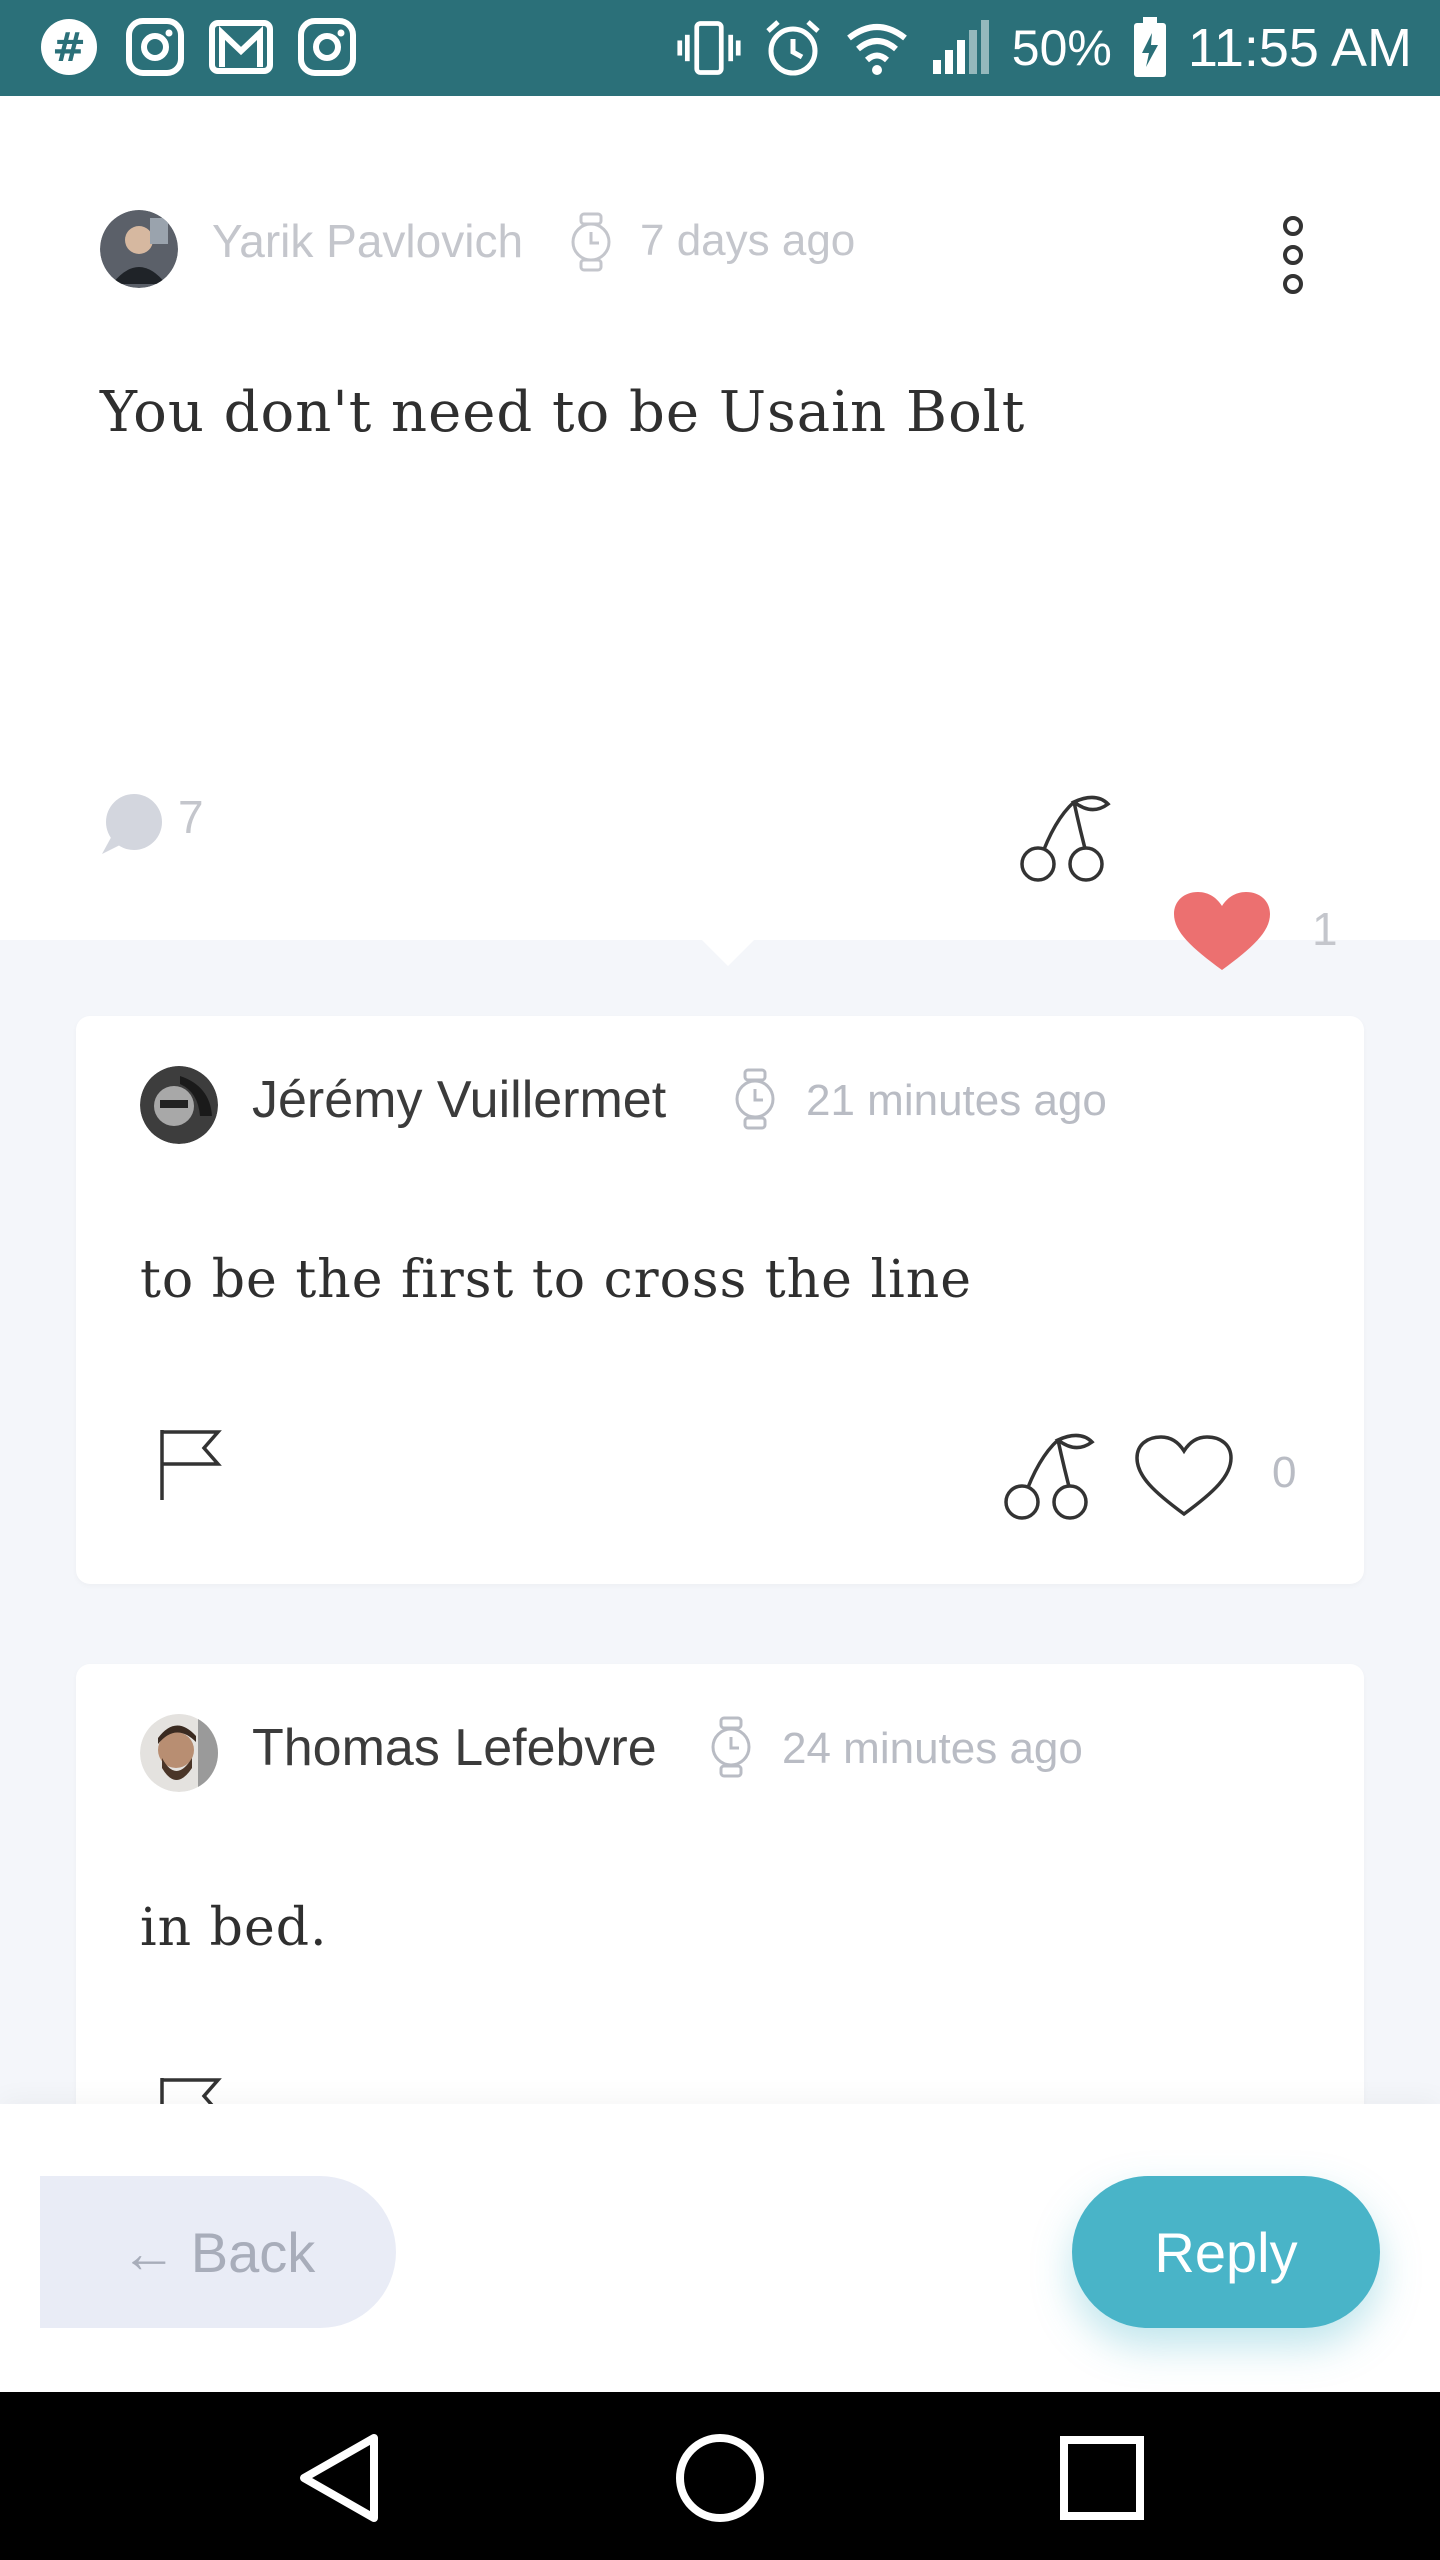 The height and width of the screenshot is (2560, 1440). I want to click on alarm-icon, so click(793, 48).